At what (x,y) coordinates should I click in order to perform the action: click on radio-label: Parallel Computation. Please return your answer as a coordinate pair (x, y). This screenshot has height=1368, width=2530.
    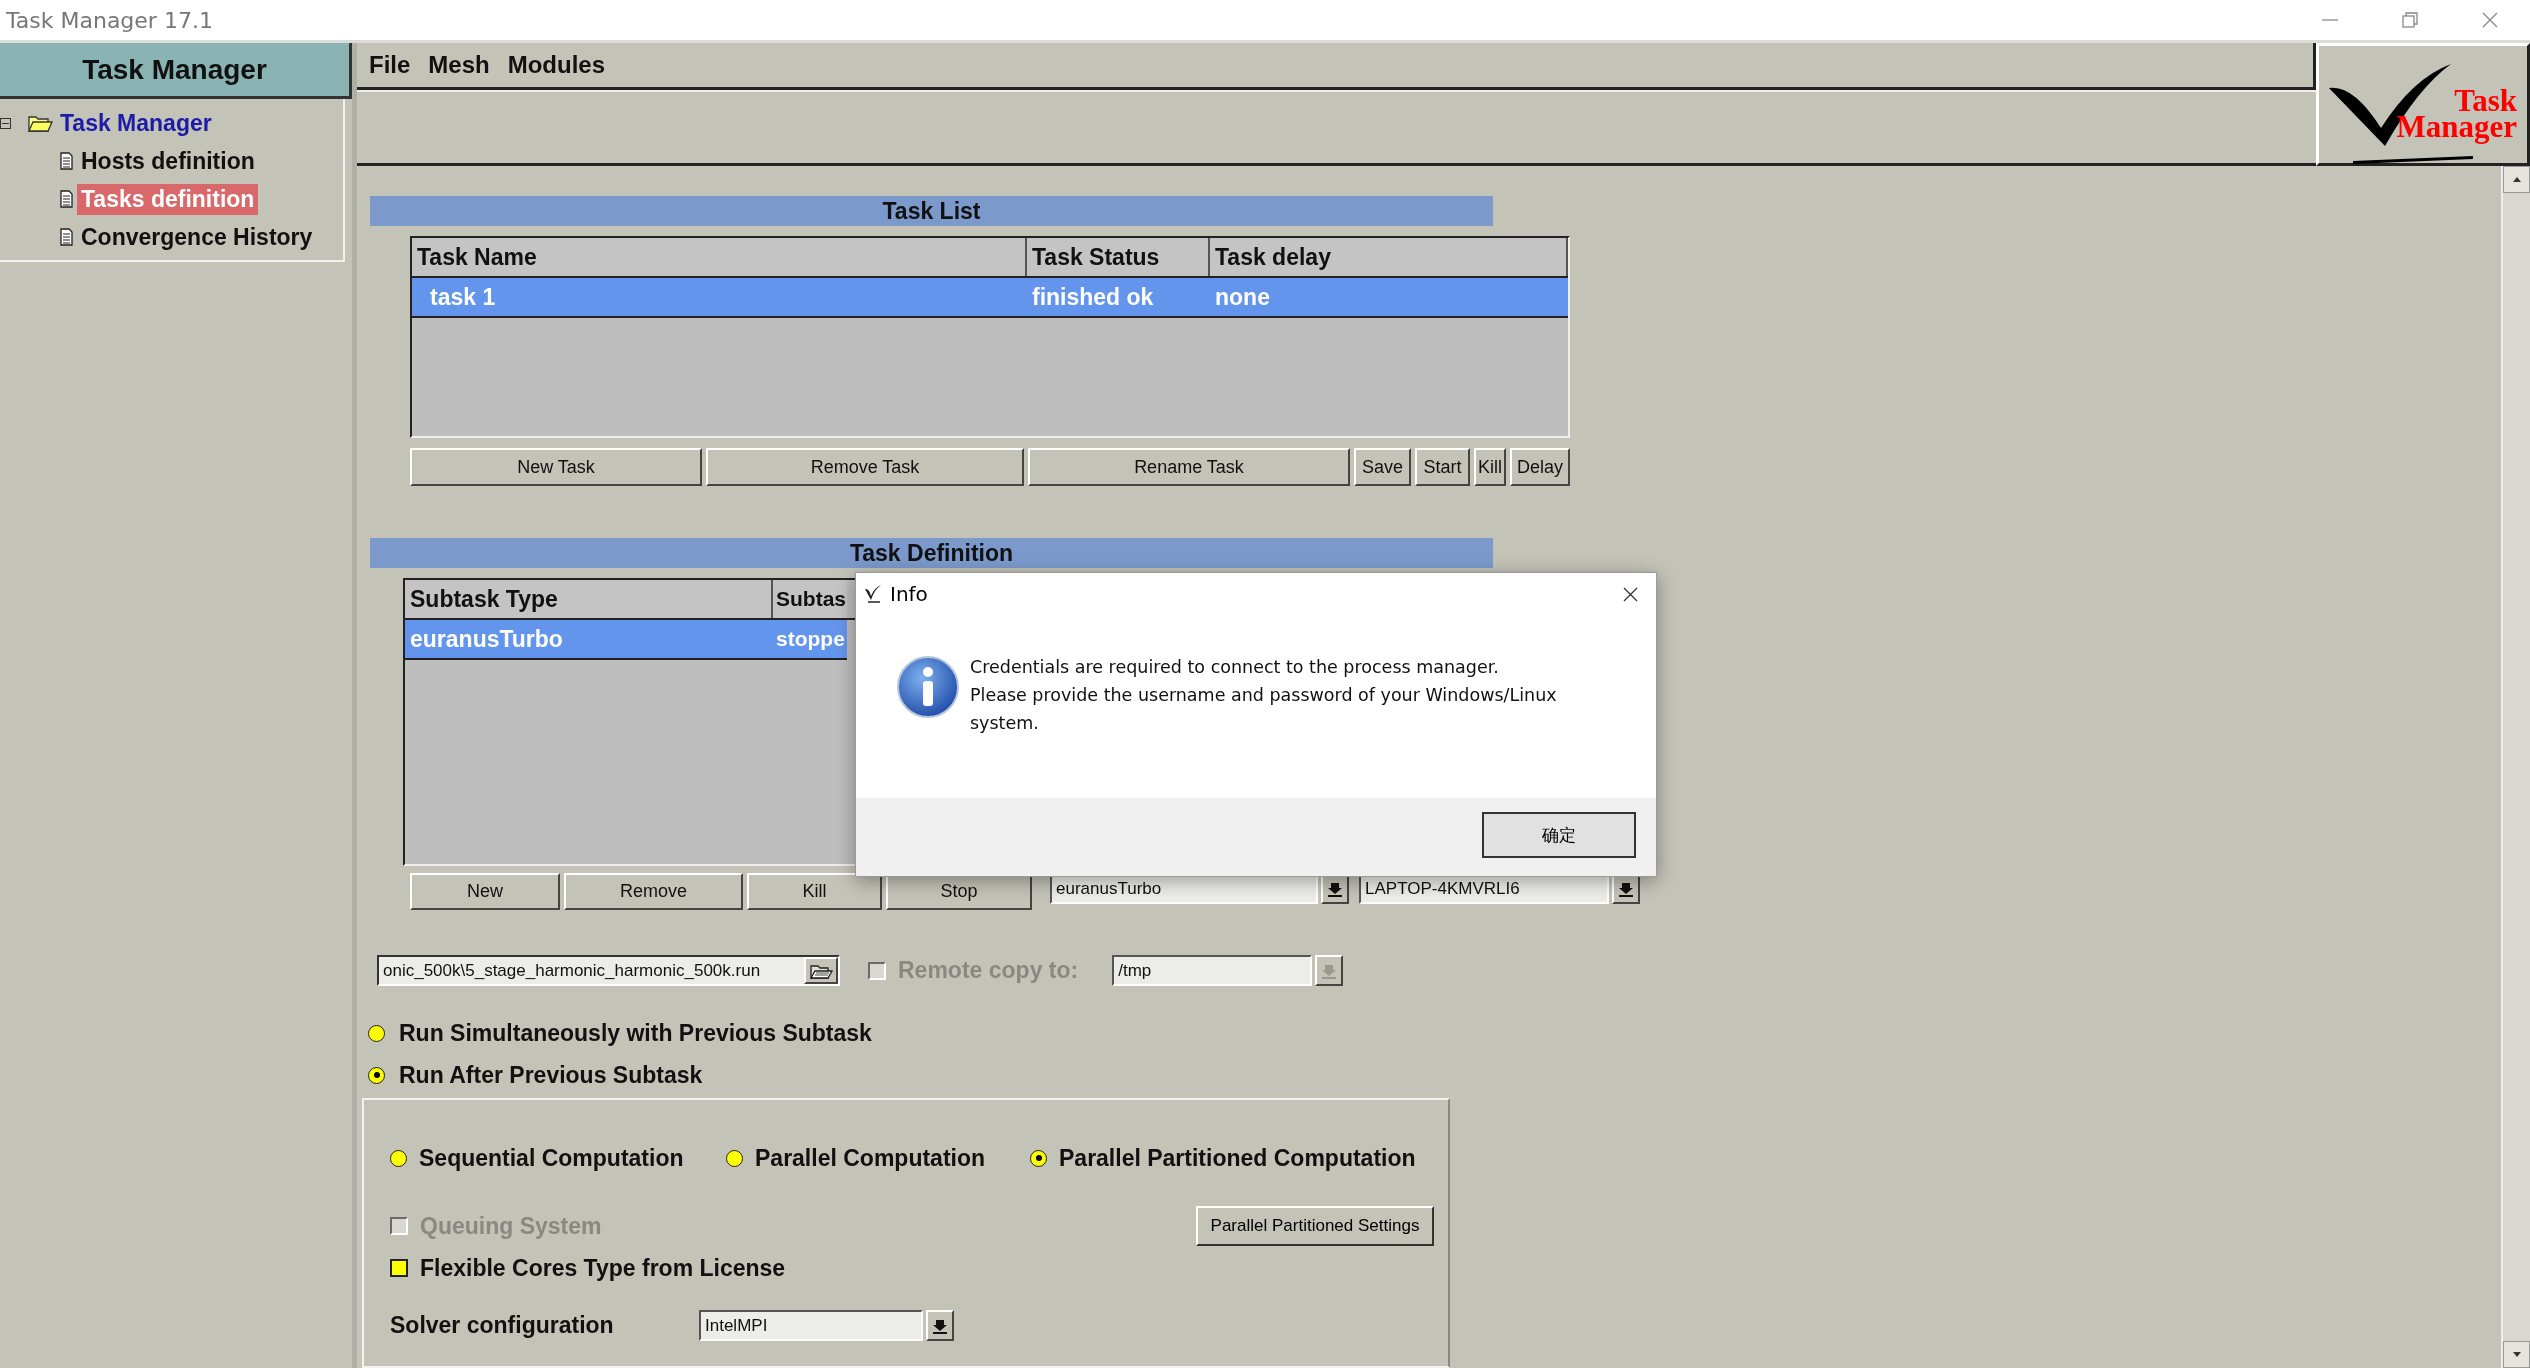
    Looking at the image, I should click on (870, 1158).